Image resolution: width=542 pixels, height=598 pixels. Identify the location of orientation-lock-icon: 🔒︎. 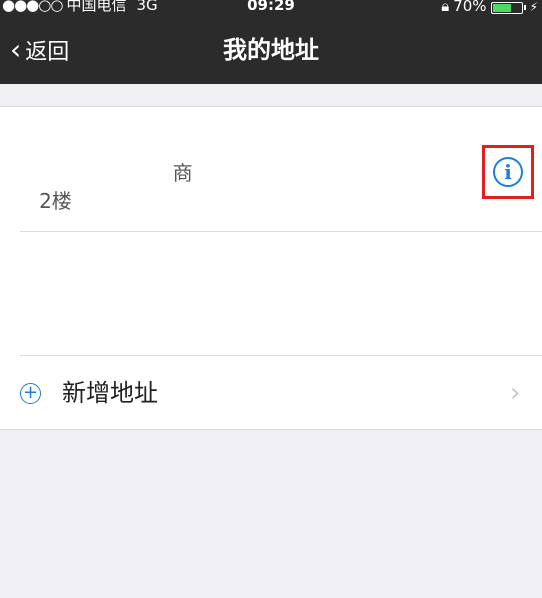
(445, 7).